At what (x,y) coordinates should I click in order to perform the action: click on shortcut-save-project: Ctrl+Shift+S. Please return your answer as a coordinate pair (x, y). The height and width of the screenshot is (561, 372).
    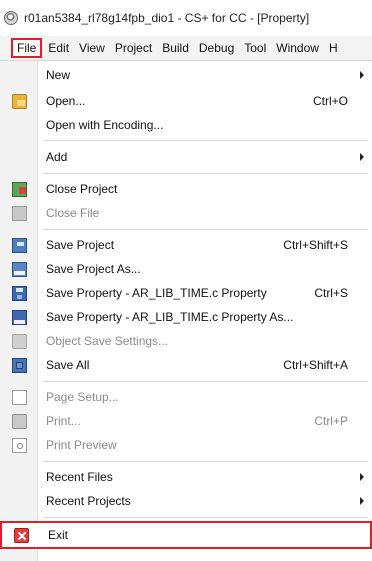
    Looking at the image, I should click on (315, 245).